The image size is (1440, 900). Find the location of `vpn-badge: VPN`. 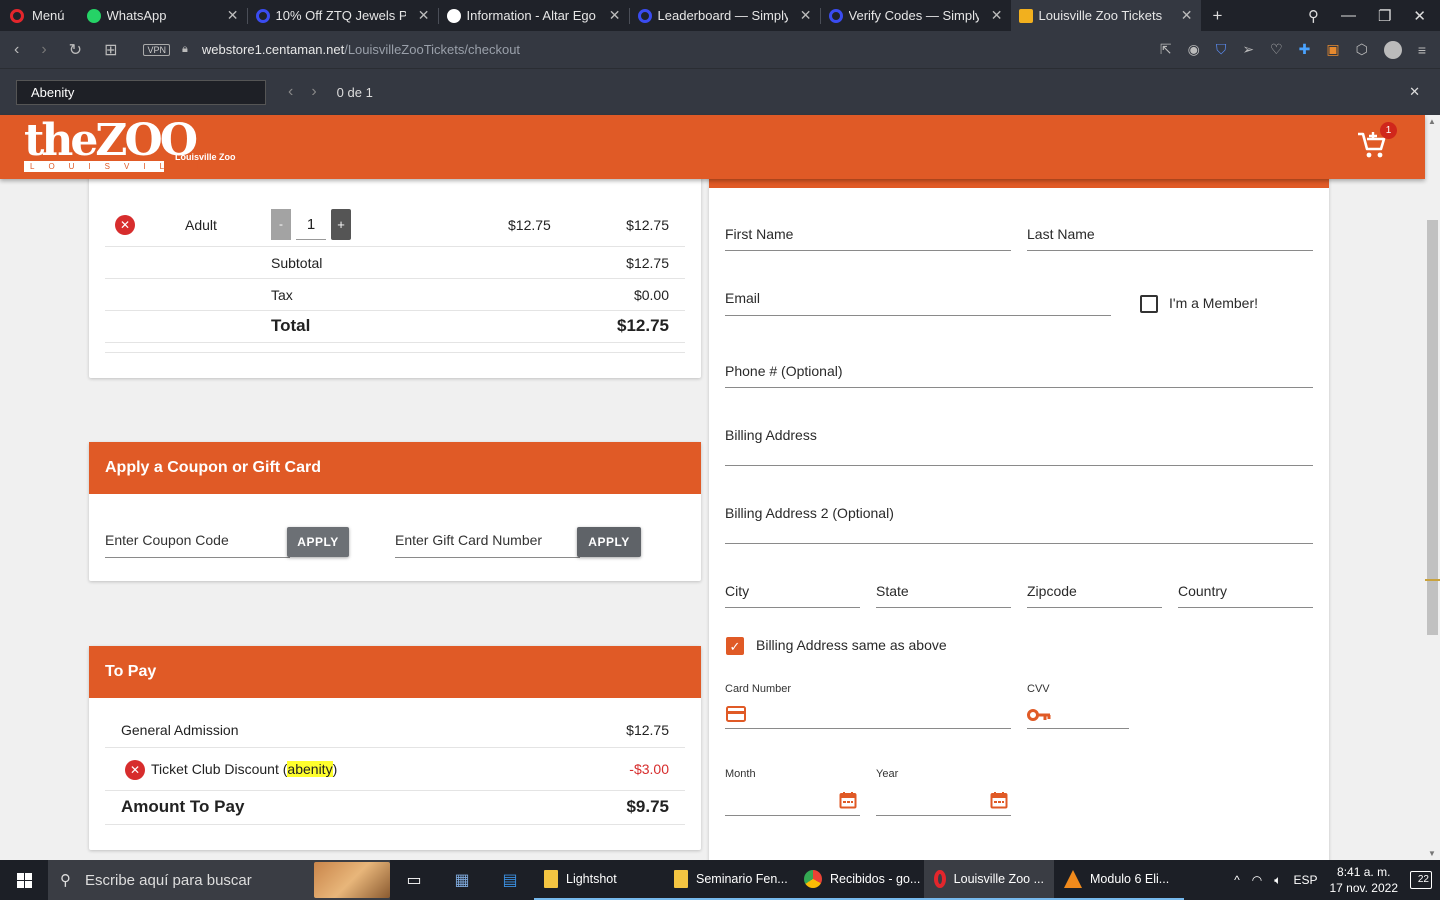

vpn-badge: VPN is located at coordinates (156, 49).